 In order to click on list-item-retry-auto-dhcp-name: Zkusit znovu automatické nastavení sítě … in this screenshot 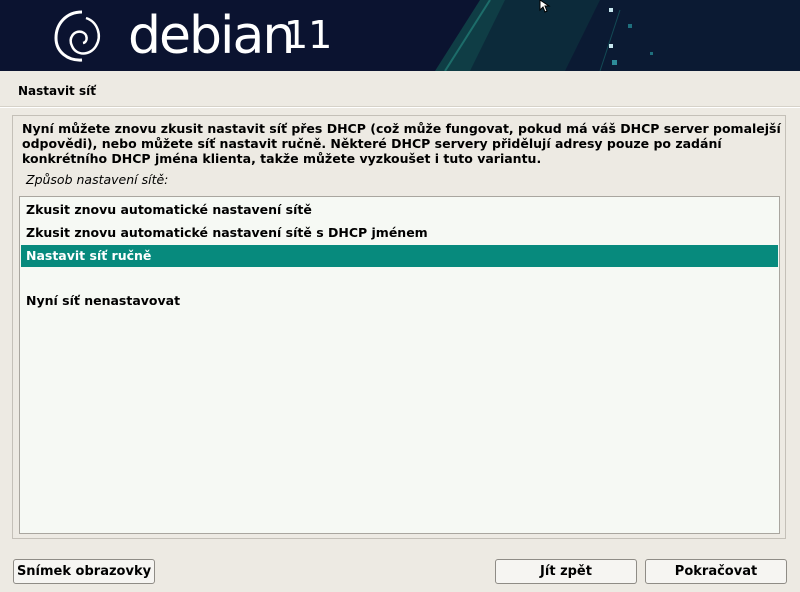, I will do `click(399, 233)`.